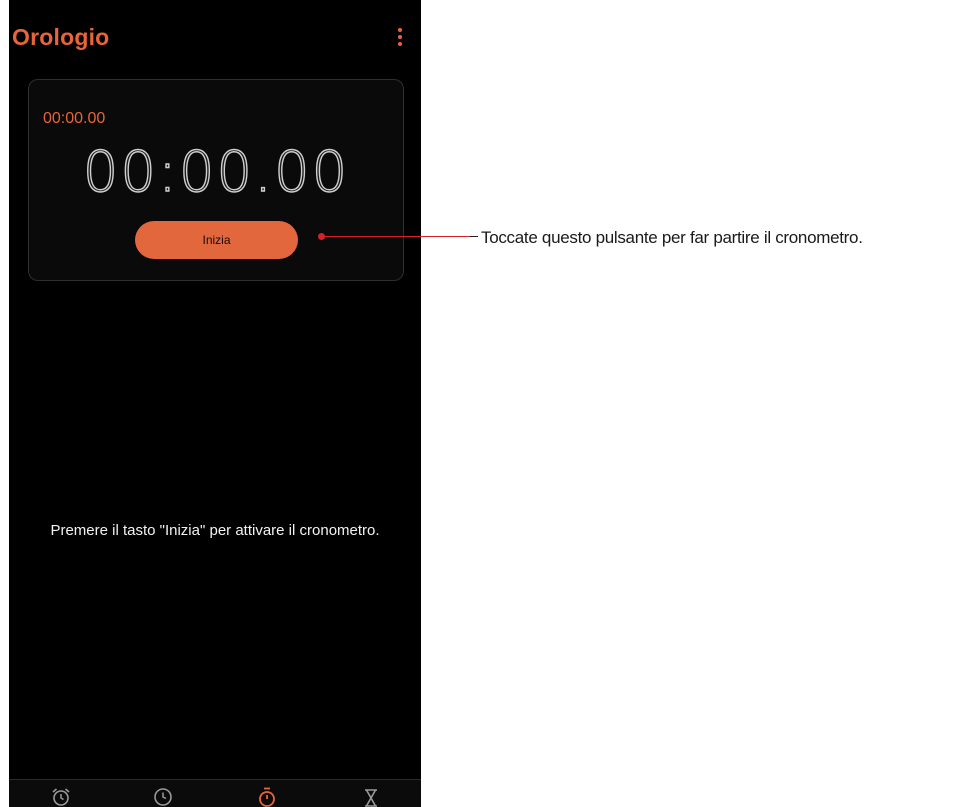  I want to click on stopwatch-card: 00:00.00 00:00.00 Inizia, so click(216, 180).